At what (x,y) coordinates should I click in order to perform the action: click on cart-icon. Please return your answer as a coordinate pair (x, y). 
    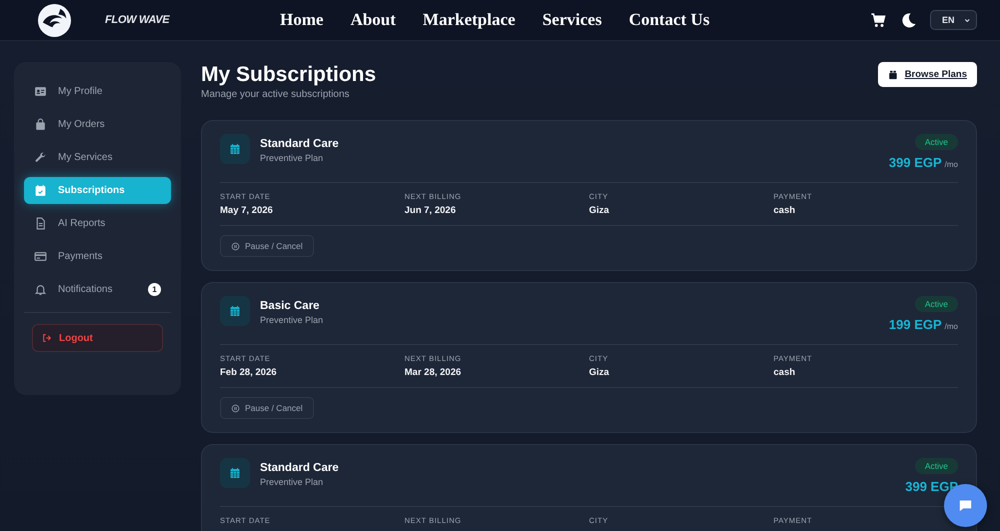
    Looking at the image, I should click on (878, 20).